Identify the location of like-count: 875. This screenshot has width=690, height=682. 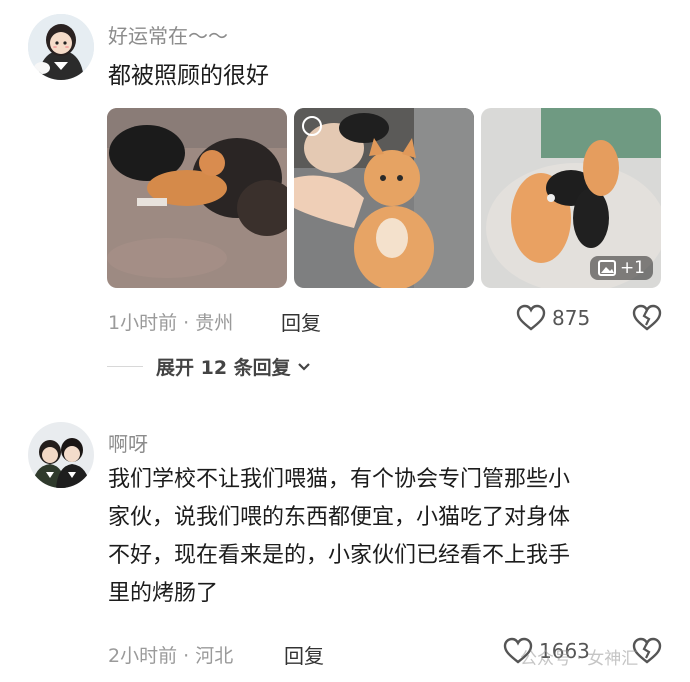
(571, 318).